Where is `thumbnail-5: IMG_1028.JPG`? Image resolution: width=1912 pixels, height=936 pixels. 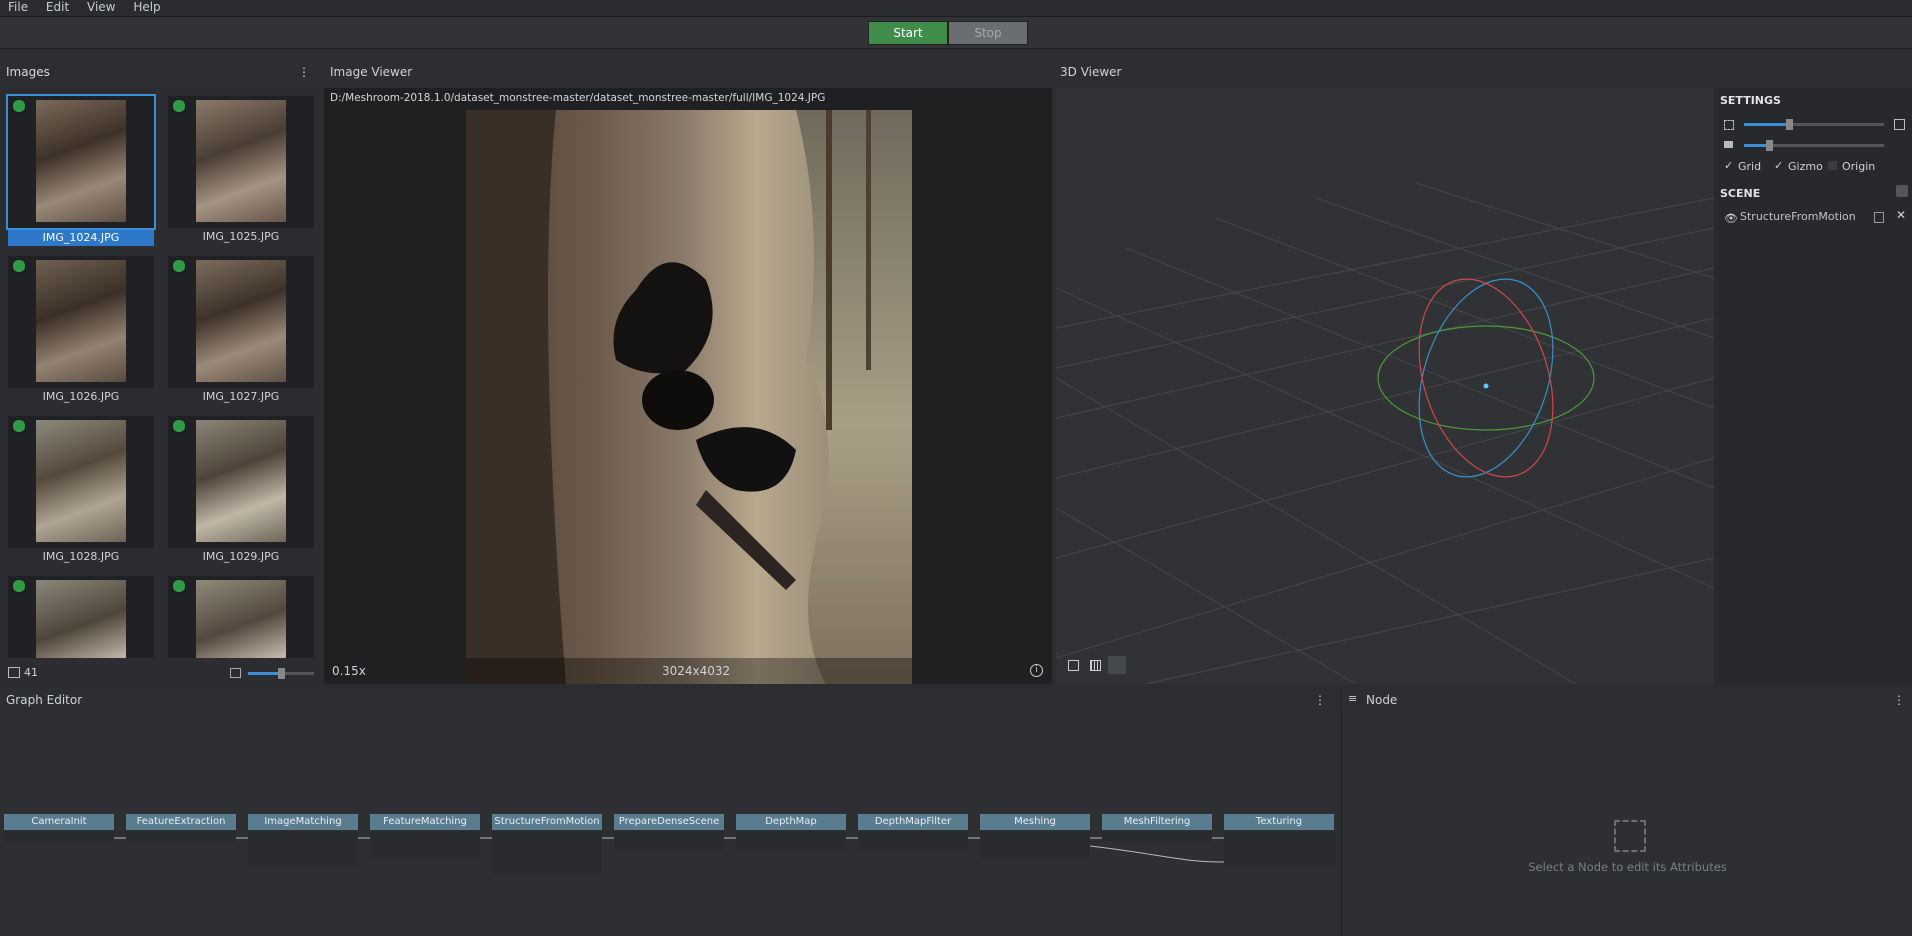
thumbnail-5: IMG_1028.JPG is located at coordinates (81, 489).